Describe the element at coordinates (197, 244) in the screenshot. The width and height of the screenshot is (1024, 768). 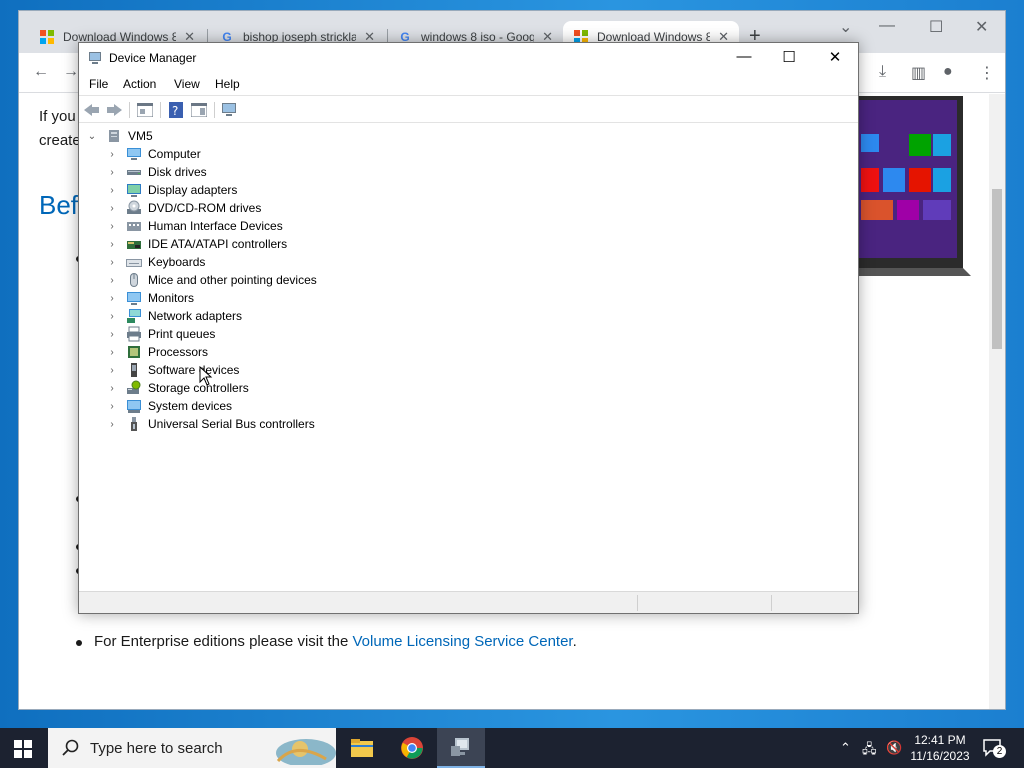
I see `tree-item-ide-ata-atapi-controllers: › IDE ATA/ATAPI controllers` at that location.